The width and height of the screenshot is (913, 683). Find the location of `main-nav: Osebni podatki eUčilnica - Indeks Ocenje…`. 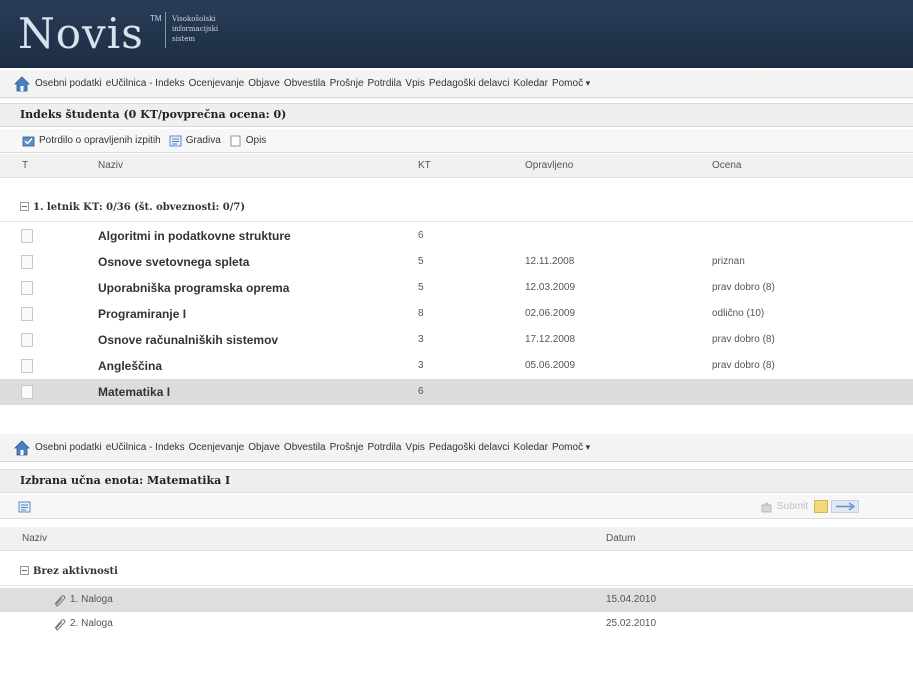

main-nav: Osebni podatki eUčilnica - Indeks Ocenje… is located at coordinates (456, 84).